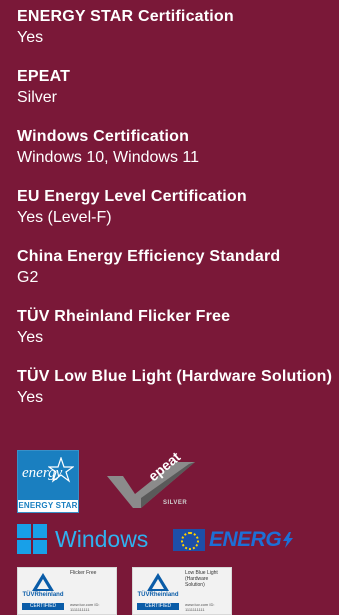 The image size is (339, 615). I want to click on energy-star-logo-icon: energy ENERGY STAR, so click(48, 481).